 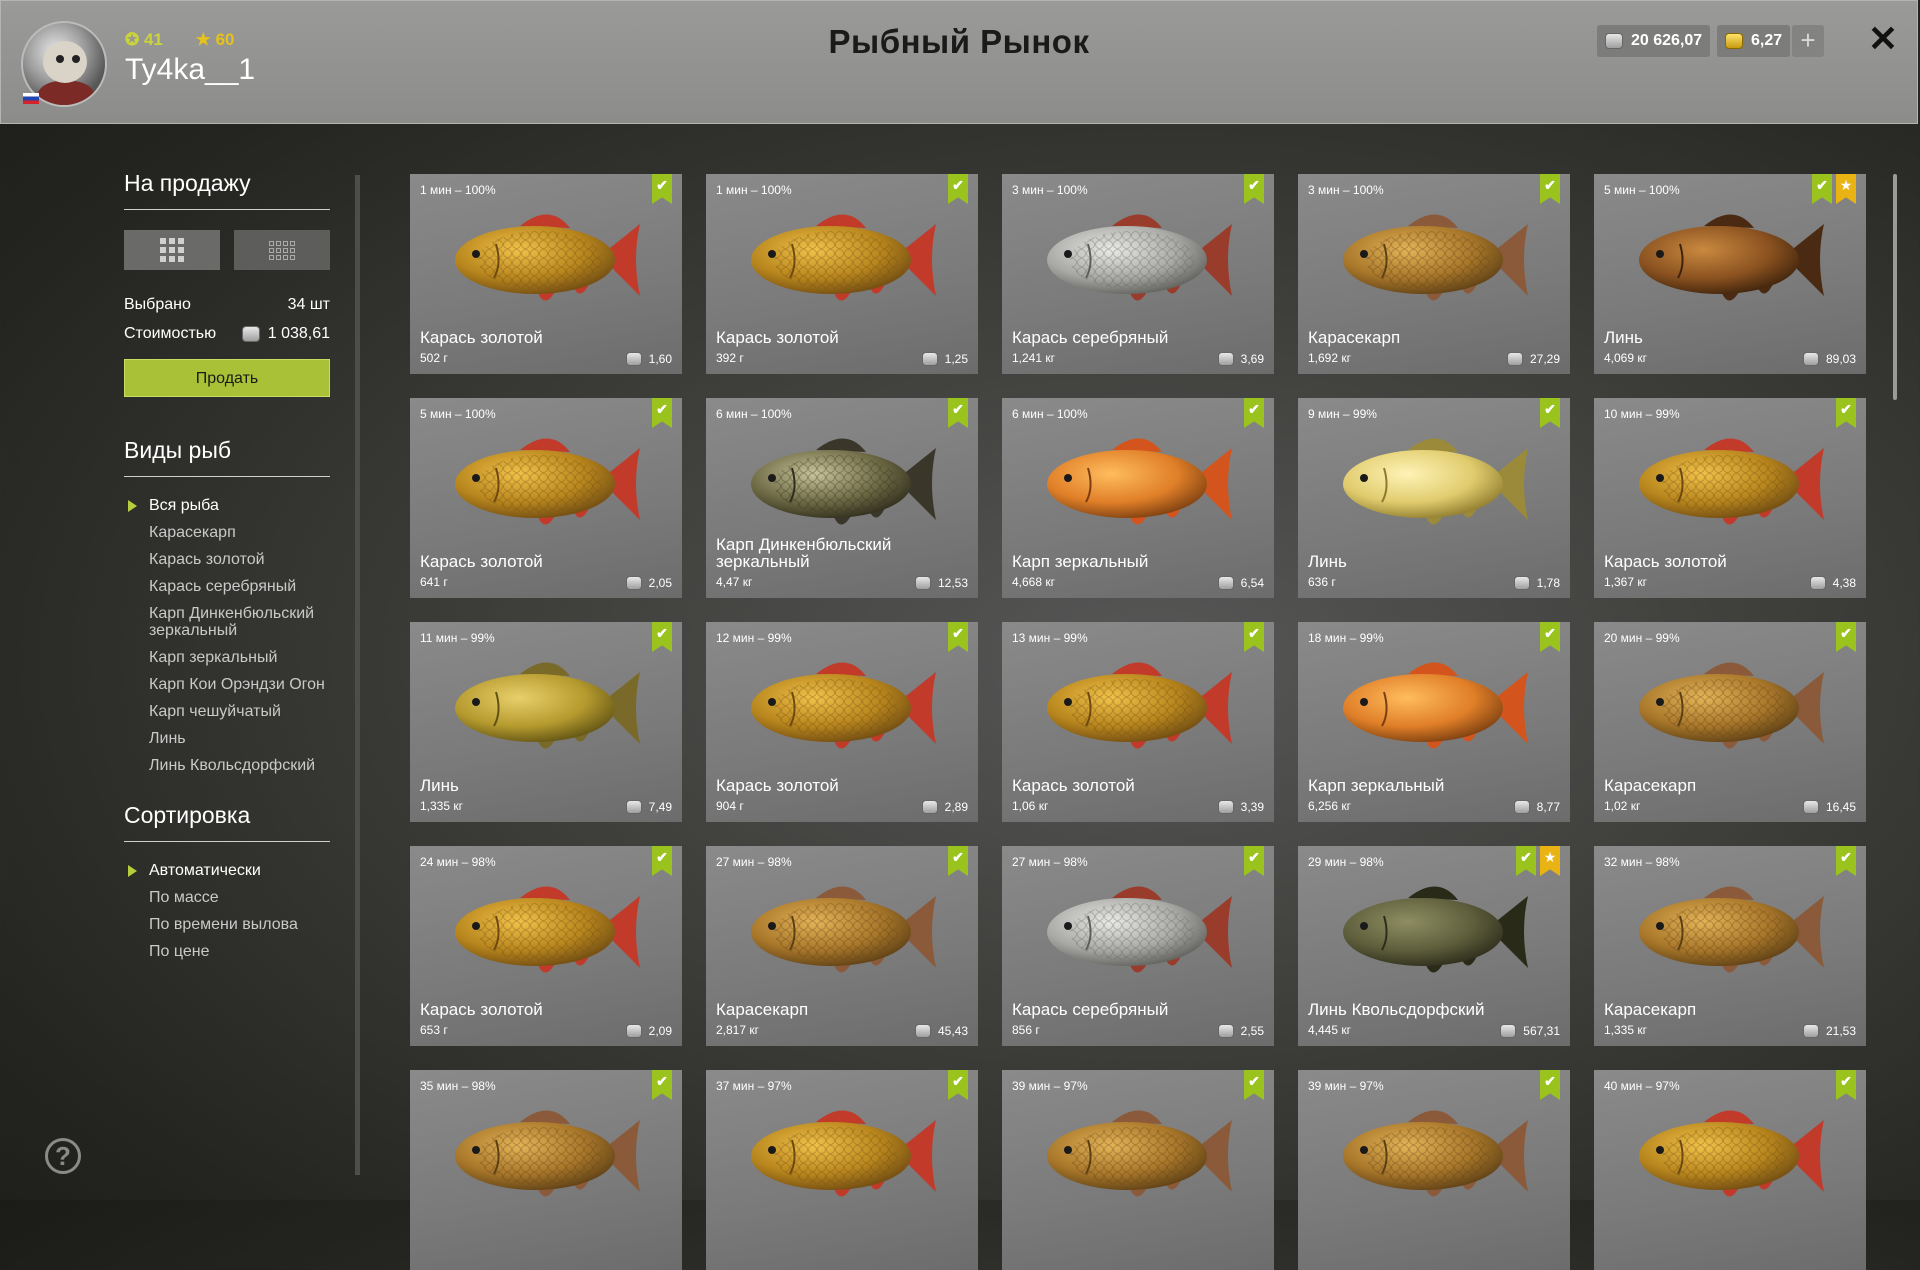 I want to click on fish-weight: 641 г, so click(x=434, y=582).